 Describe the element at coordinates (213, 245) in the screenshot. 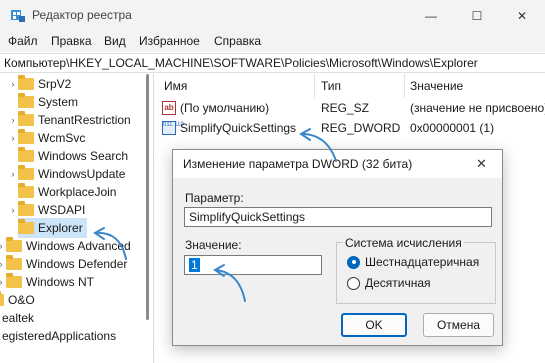

I see `value-label: Значение:` at that location.